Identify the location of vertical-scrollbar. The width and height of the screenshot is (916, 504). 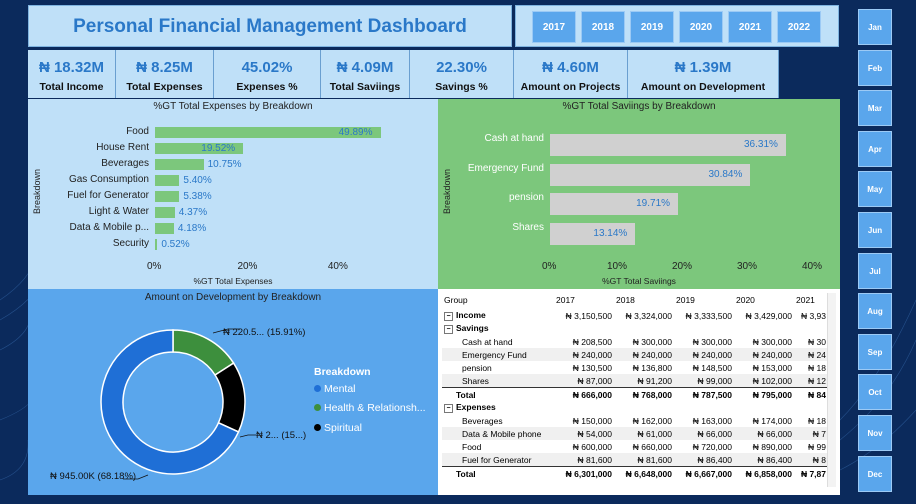
(831, 390).